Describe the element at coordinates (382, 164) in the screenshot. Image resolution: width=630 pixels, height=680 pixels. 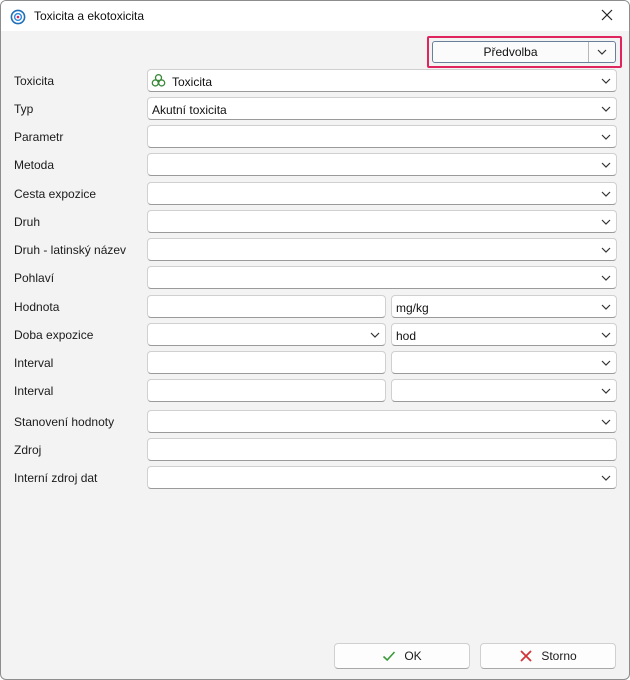
I see `method-select` at that location.